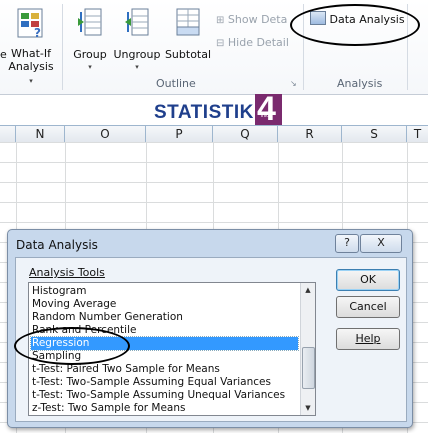 The image size is (428, 433). What do you see at coordinates (308, 408) in the screenshot?
I see `scroll-down-arrow-icon: ▼` at bounding box center [308, 408].